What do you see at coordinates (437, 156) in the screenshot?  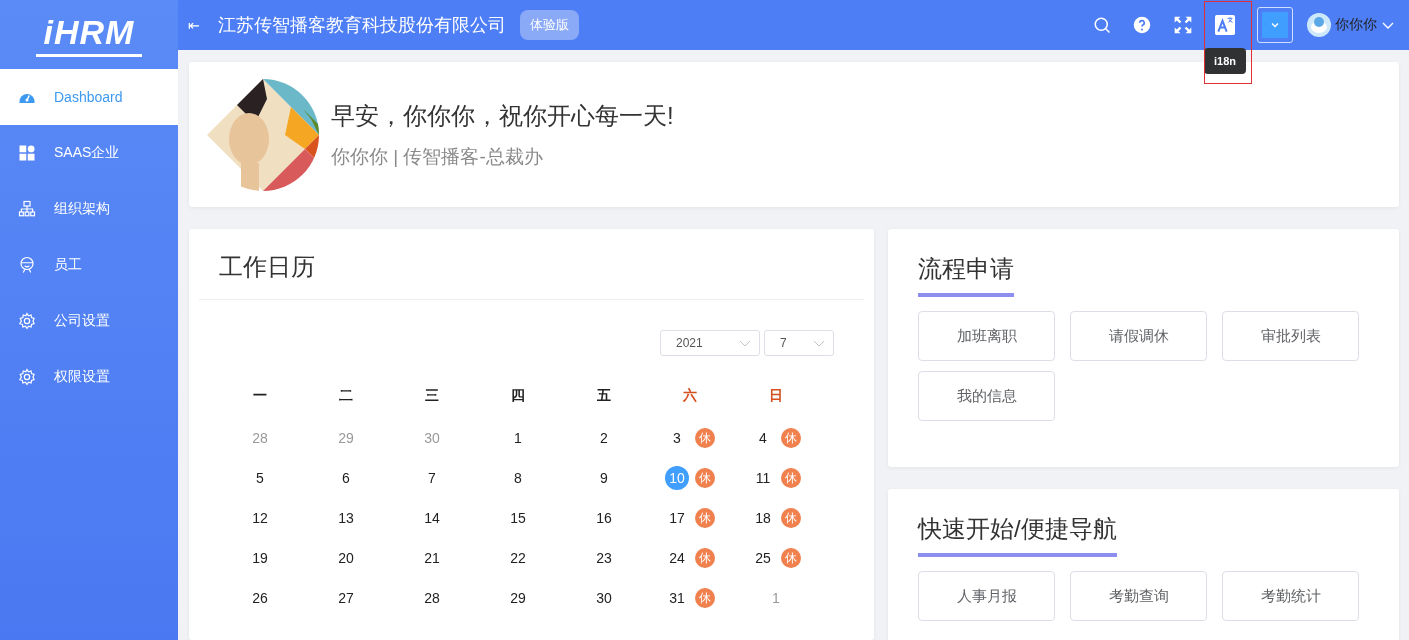 I see `user-info: 你你你 | 传智播客-总裁办` at bounding box center [437, 156].